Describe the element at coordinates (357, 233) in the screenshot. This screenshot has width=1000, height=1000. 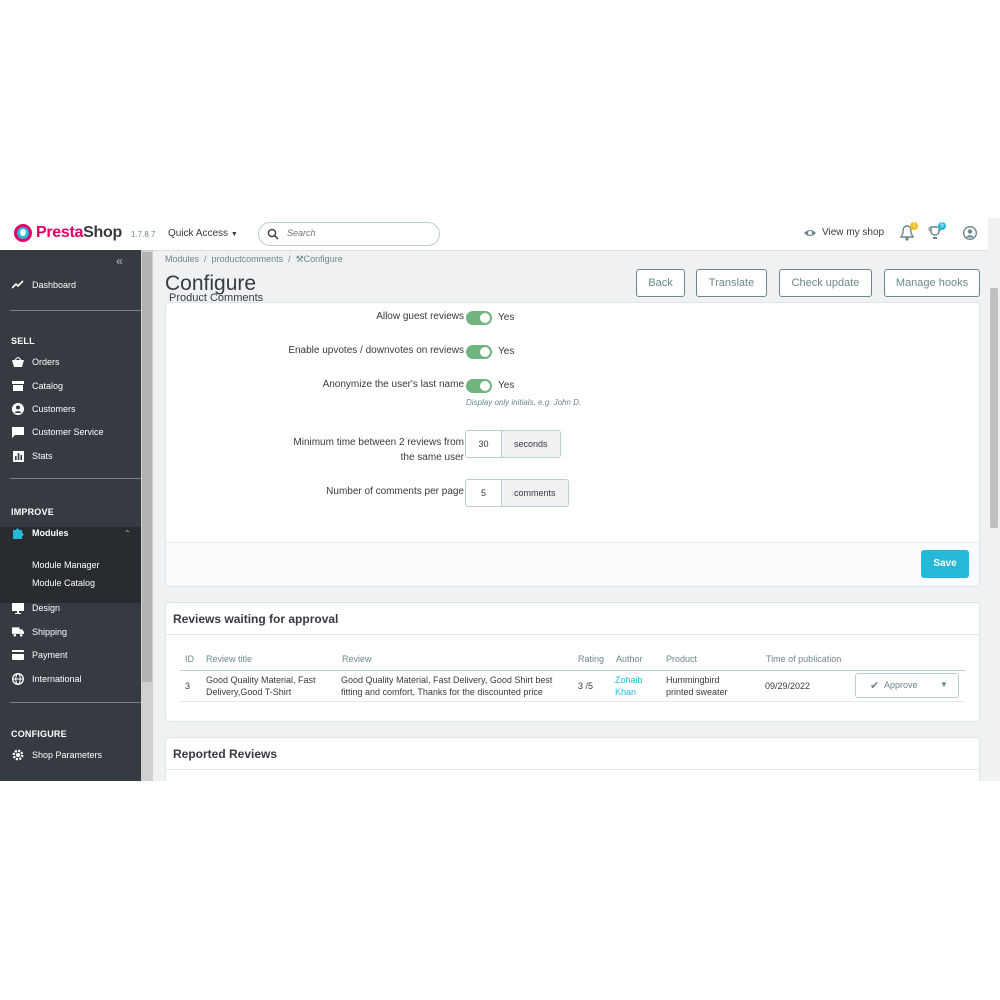
I see `search-input` at that location.